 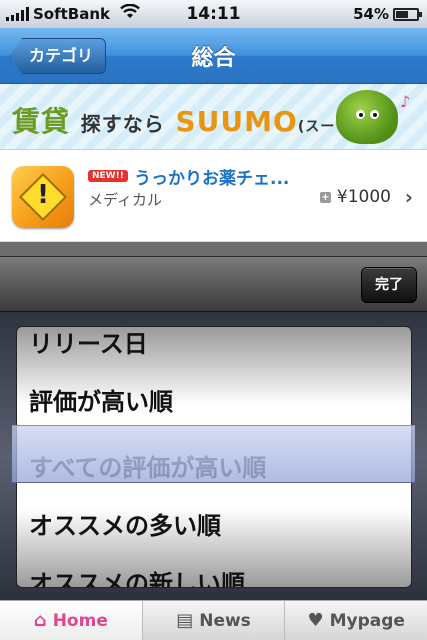 What do you see at coordinates (225, 620) in the screenshot?
I see `tab-label: News` at bounding box center [225, 620].